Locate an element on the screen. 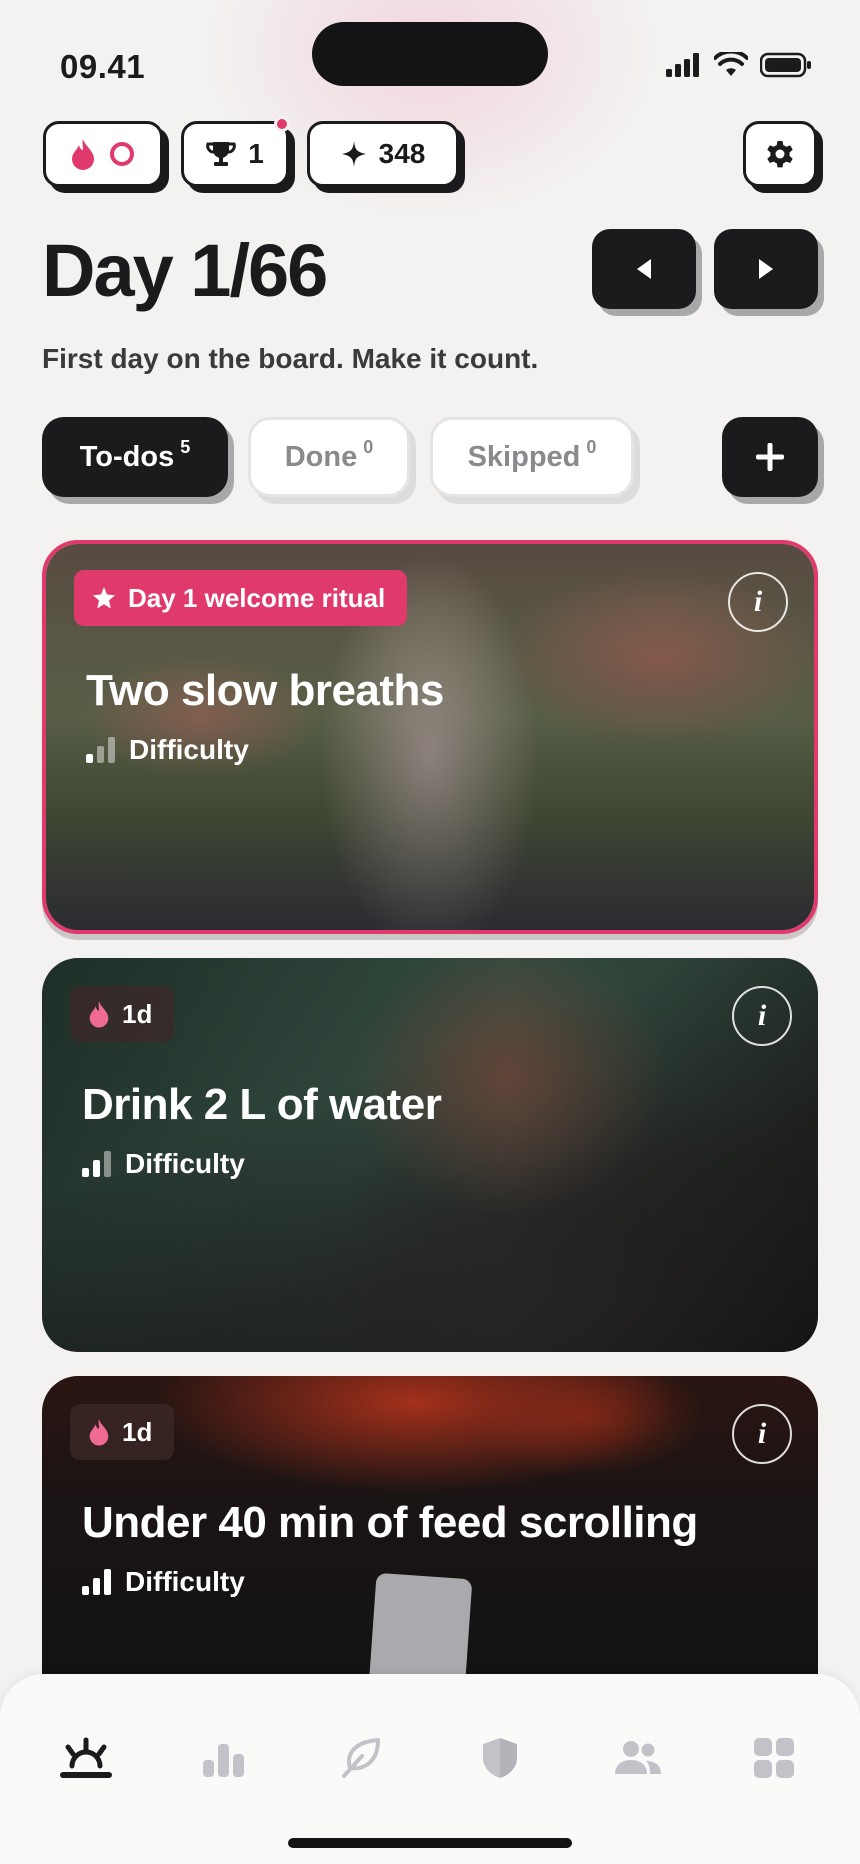 The image size is (860, 1864). shield-icon is located at coordinates (500, 1758).